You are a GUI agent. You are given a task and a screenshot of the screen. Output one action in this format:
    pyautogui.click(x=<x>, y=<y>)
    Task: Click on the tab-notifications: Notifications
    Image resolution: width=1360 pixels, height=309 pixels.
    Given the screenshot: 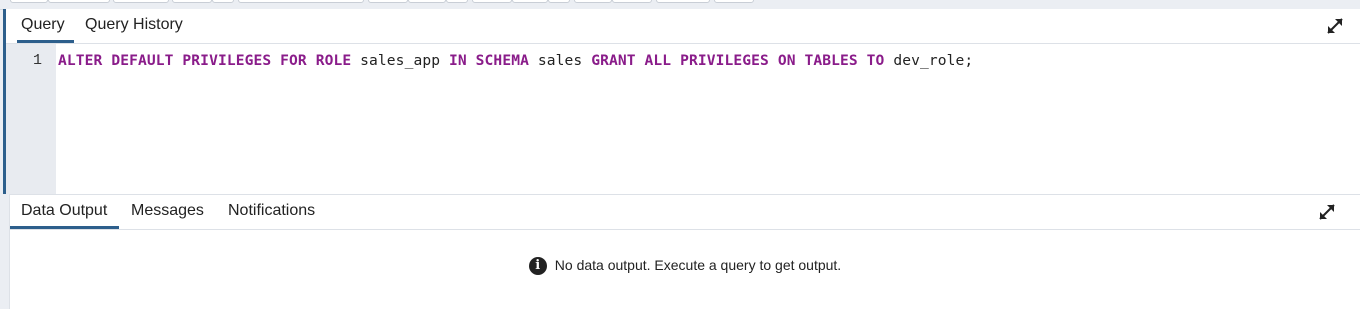 What is the action you would take?
    pyautogui.click(x=271, y=212)
    